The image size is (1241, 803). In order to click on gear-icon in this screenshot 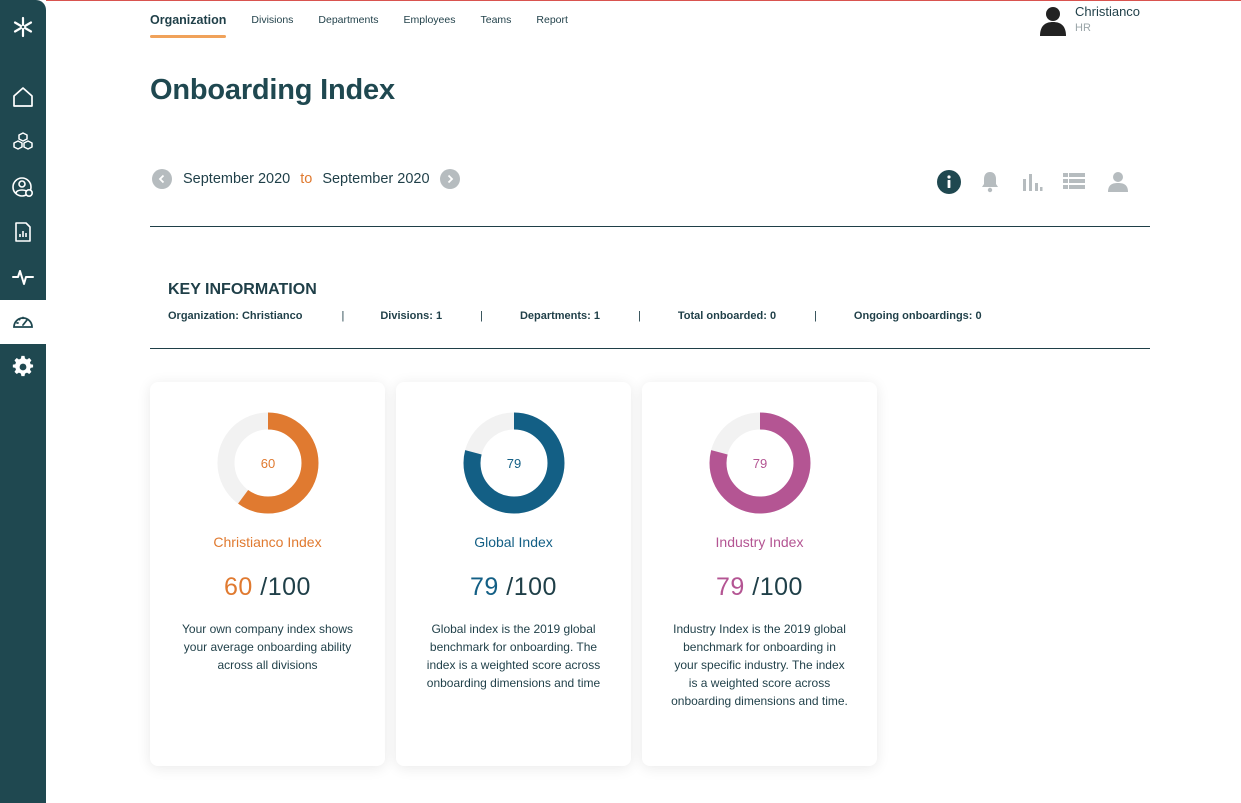, I will do `click(23, 366)`.